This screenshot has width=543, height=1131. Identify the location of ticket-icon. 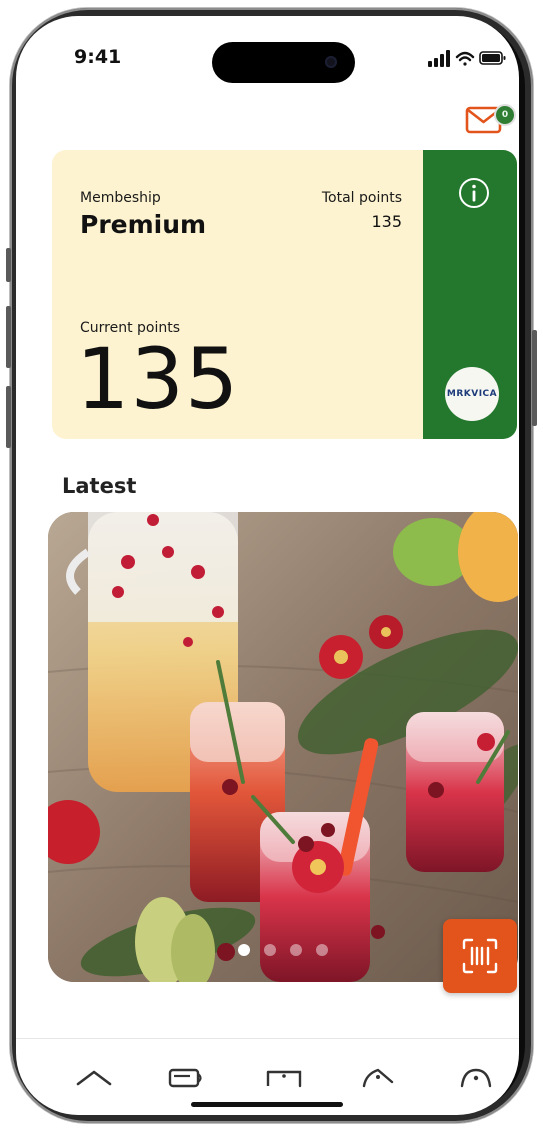
(284, 1073).